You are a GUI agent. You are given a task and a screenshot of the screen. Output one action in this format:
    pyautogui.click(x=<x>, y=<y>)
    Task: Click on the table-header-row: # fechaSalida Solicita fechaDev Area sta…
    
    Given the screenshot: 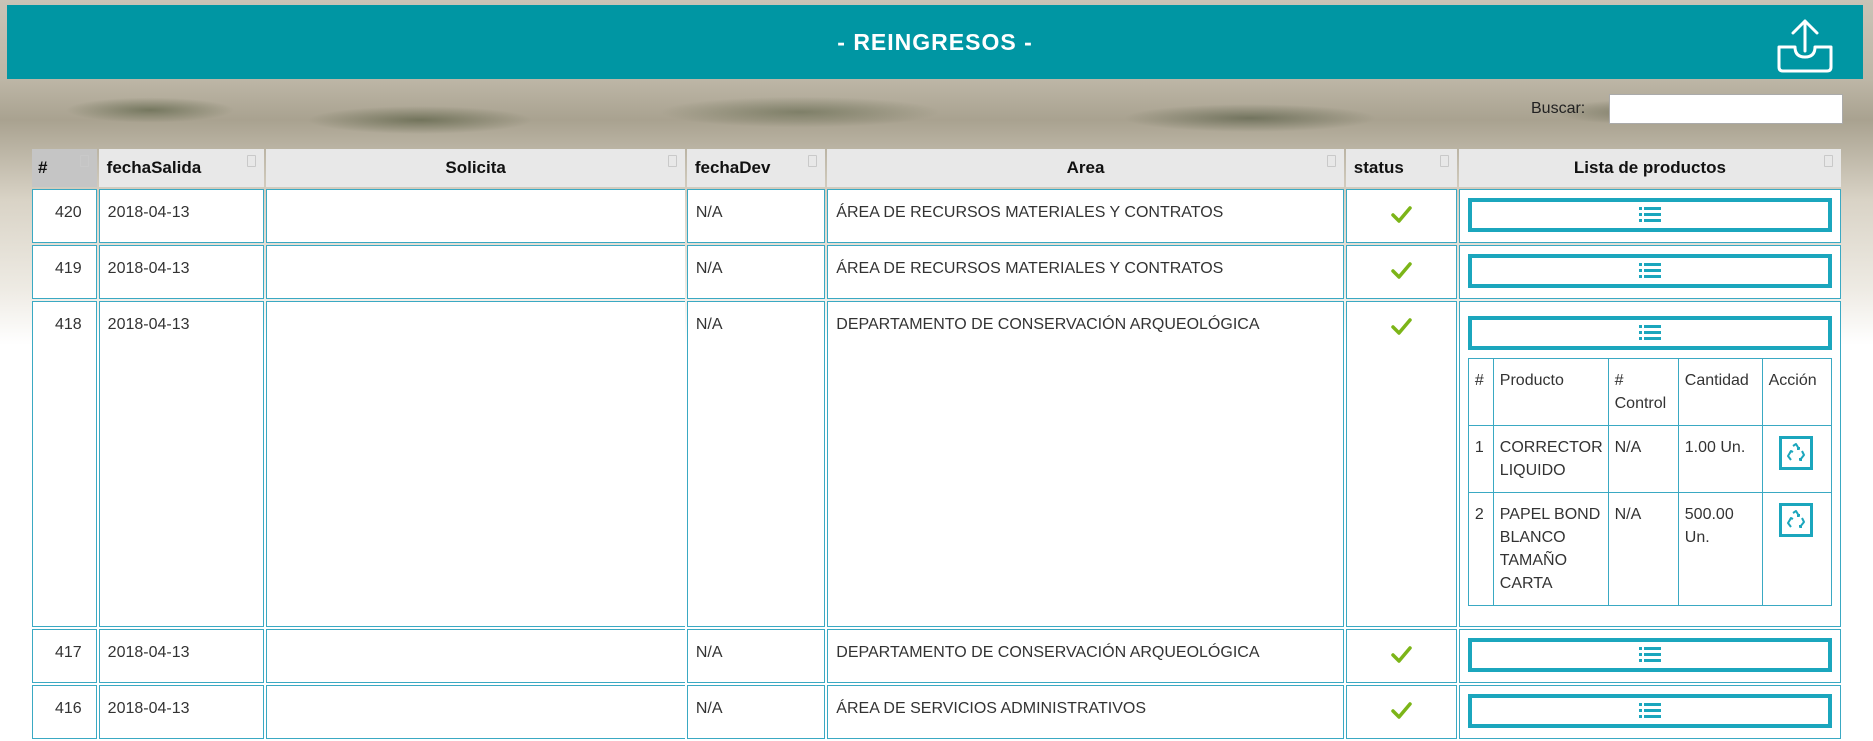 What is the action you would take?
    pyautogui.click(x=936, y=168)
    